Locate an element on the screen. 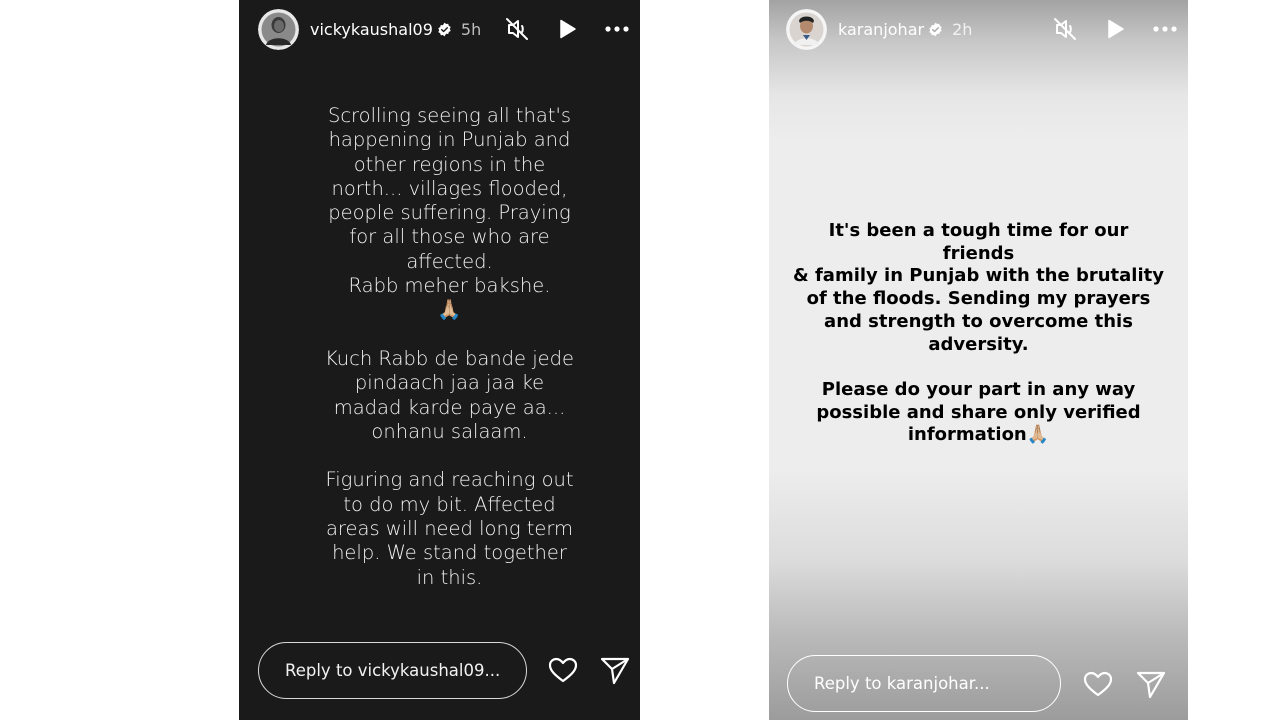 The image size is (1280, 720). post-time: 2h is located at coordinates (962, 29).